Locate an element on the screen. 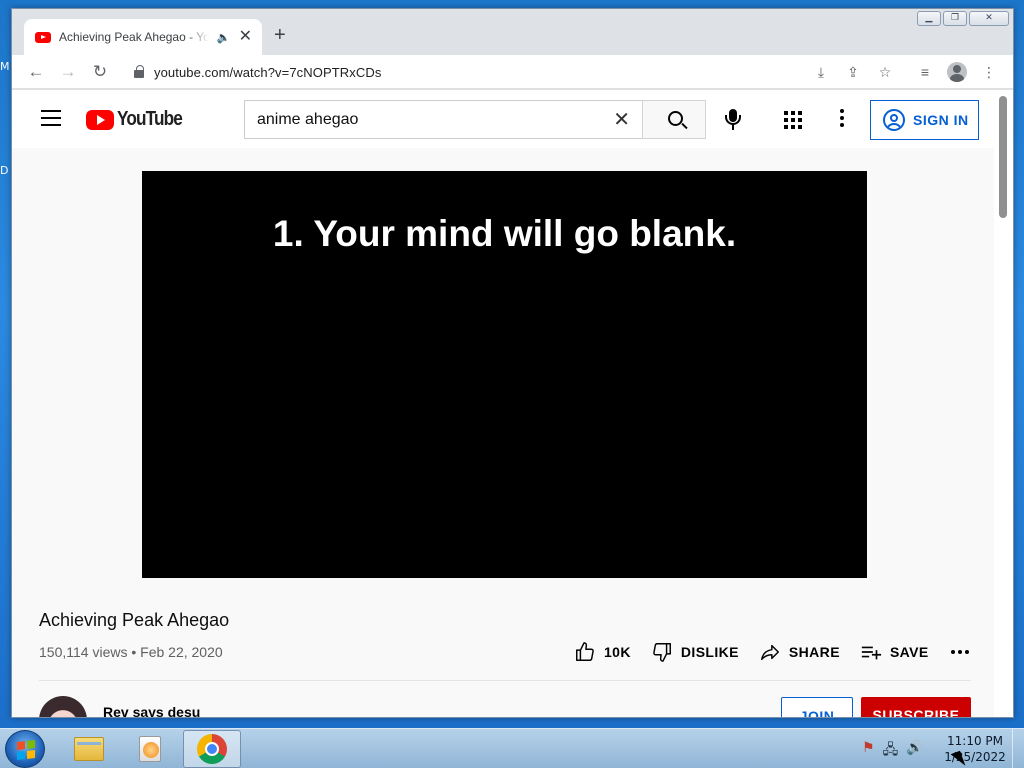 This screenshot has width=1024, height=768. video-title: Achieving Peak Ahegao is located at coordinates (134, 620).